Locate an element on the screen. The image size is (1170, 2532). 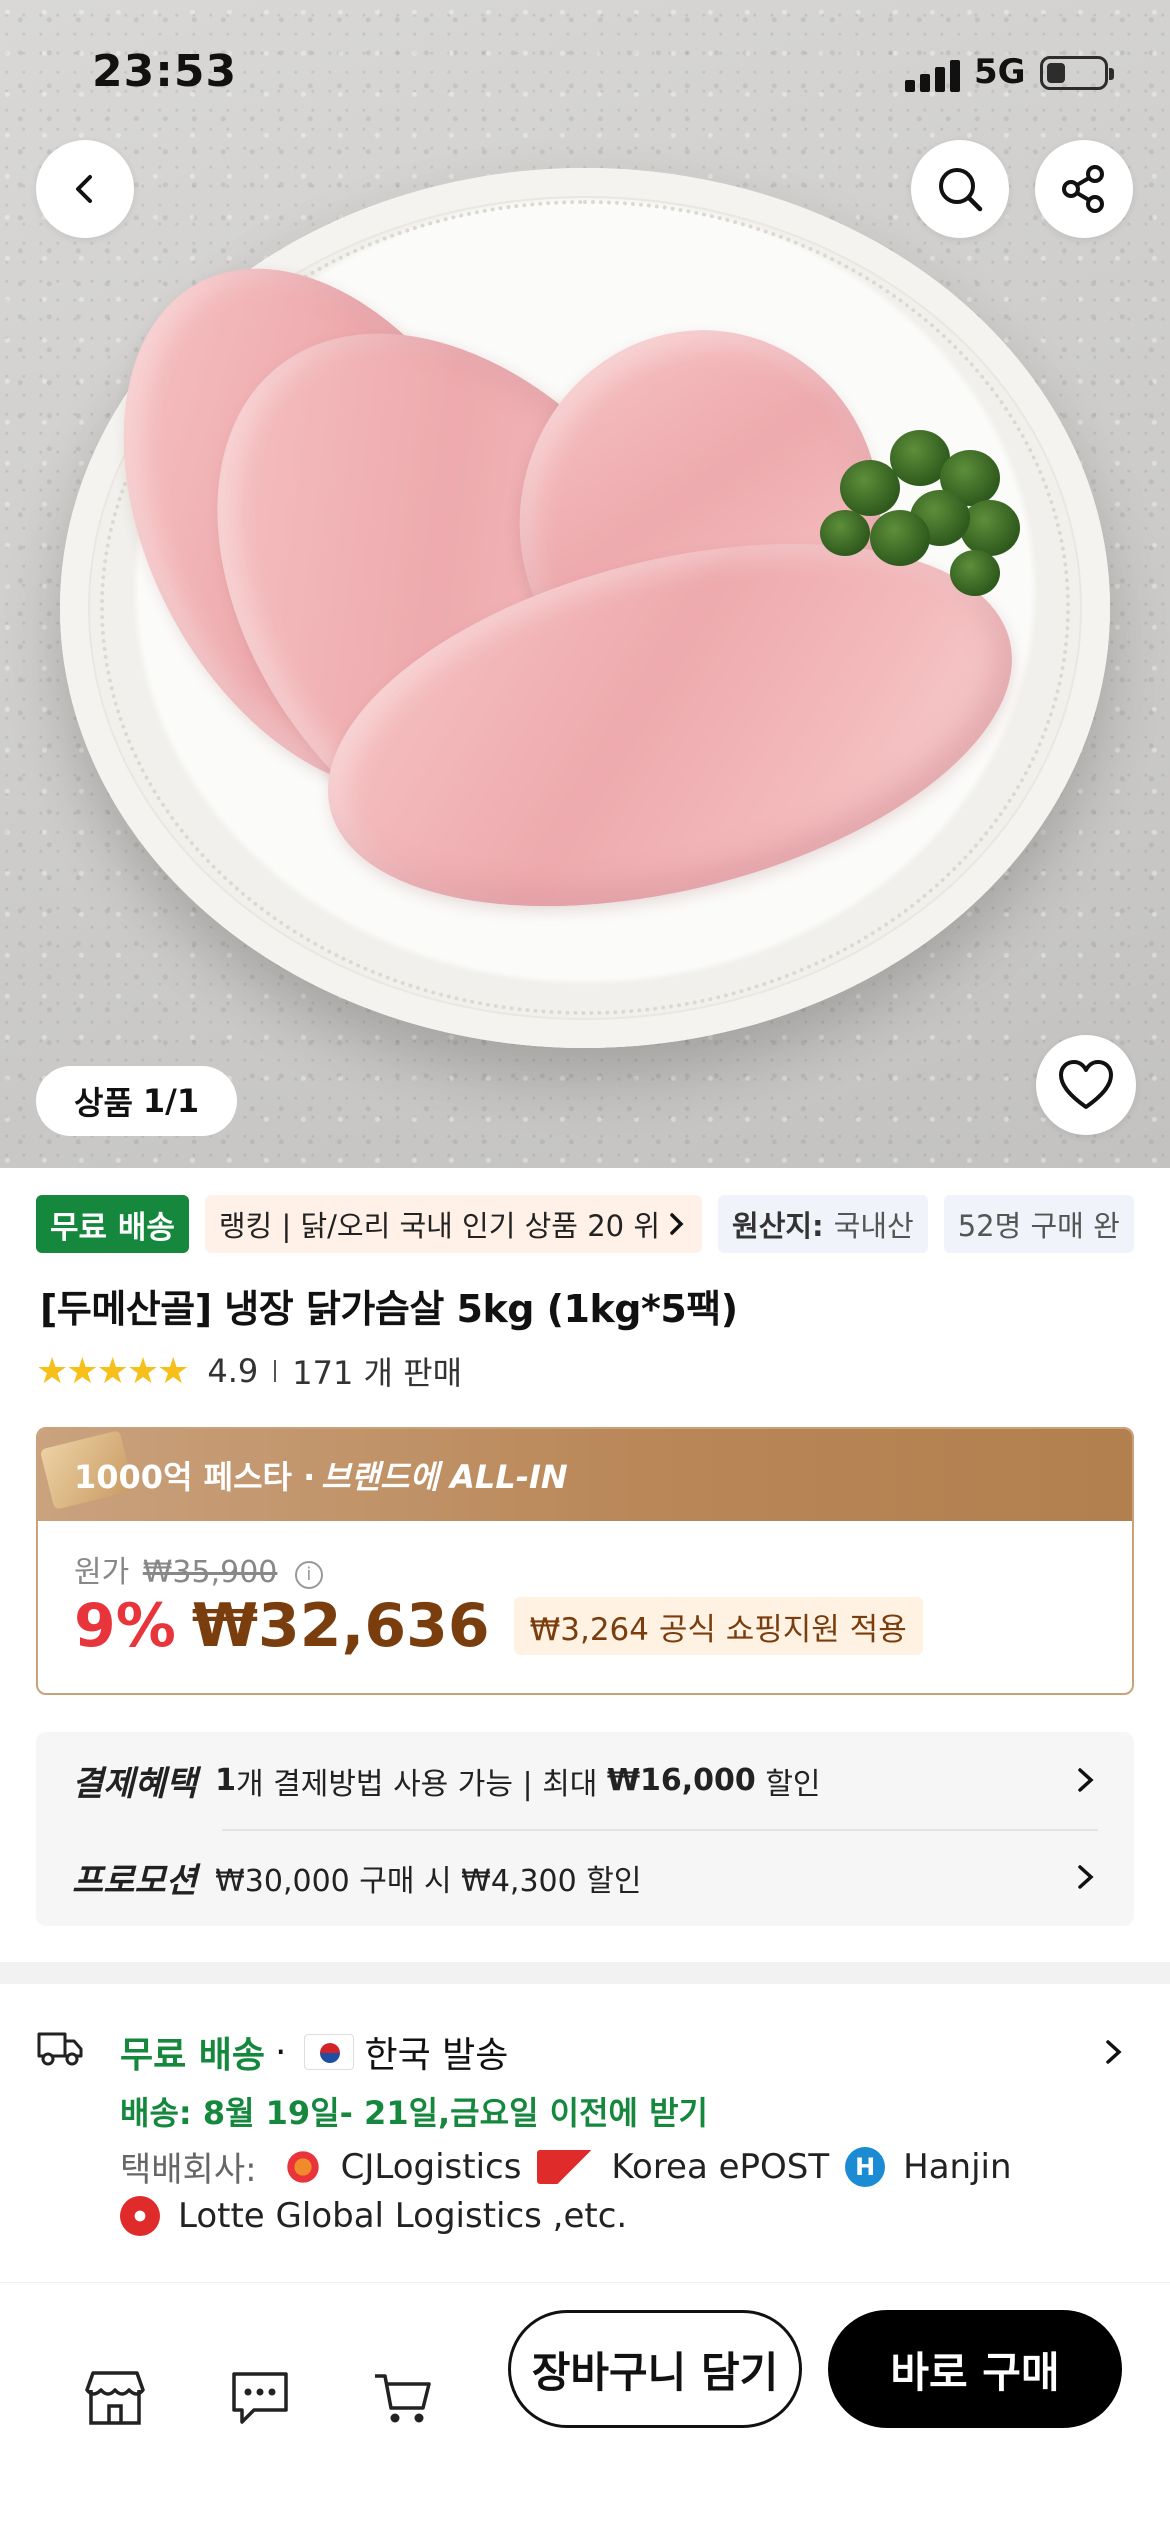
image-counter-value: 1/1 is located at coordinates (171, 1101).